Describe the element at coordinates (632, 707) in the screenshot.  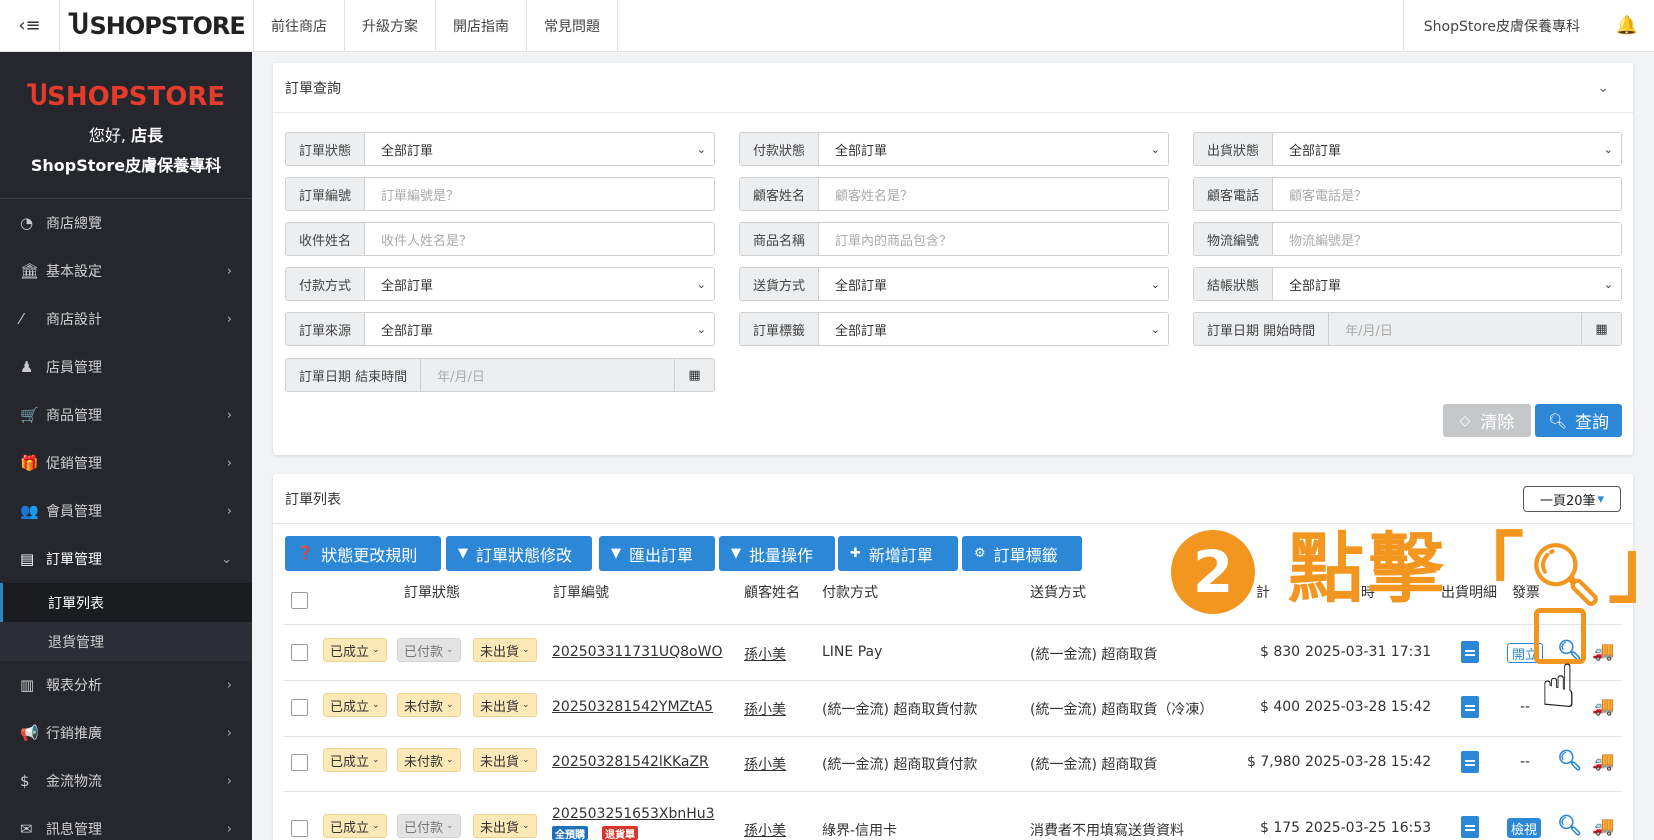
I see `order-id-link: 202503281542YMZtA5` at that location.